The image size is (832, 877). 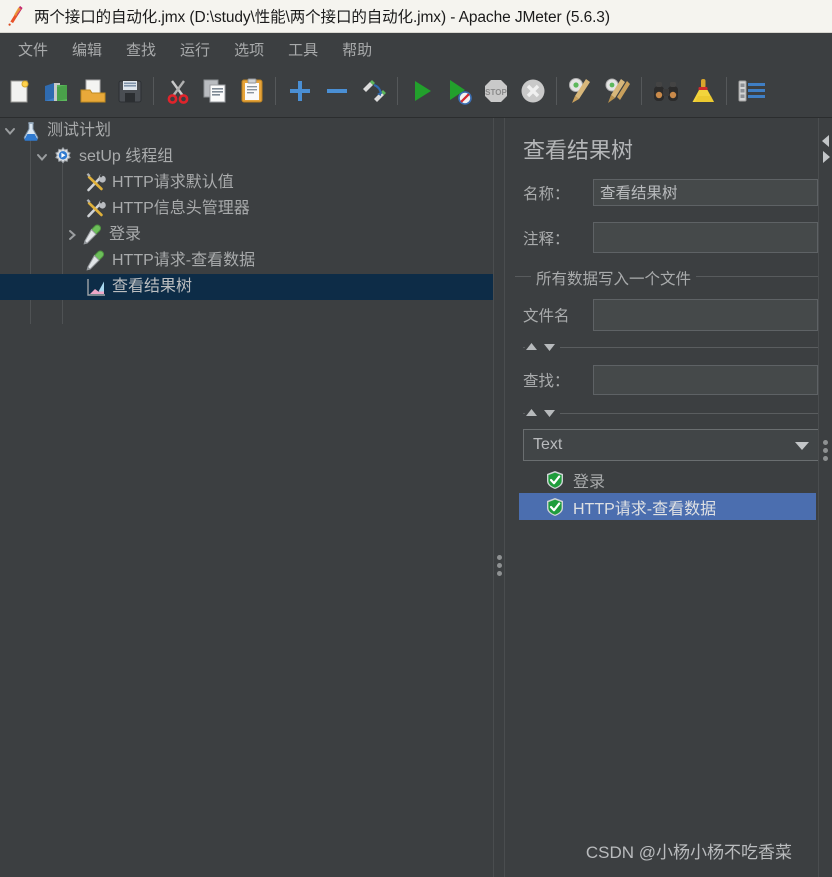 What do you see at coordinates (303, 49) in the screenshot?
I see `menu-tools: 工具` at bounding box center [303, 49].